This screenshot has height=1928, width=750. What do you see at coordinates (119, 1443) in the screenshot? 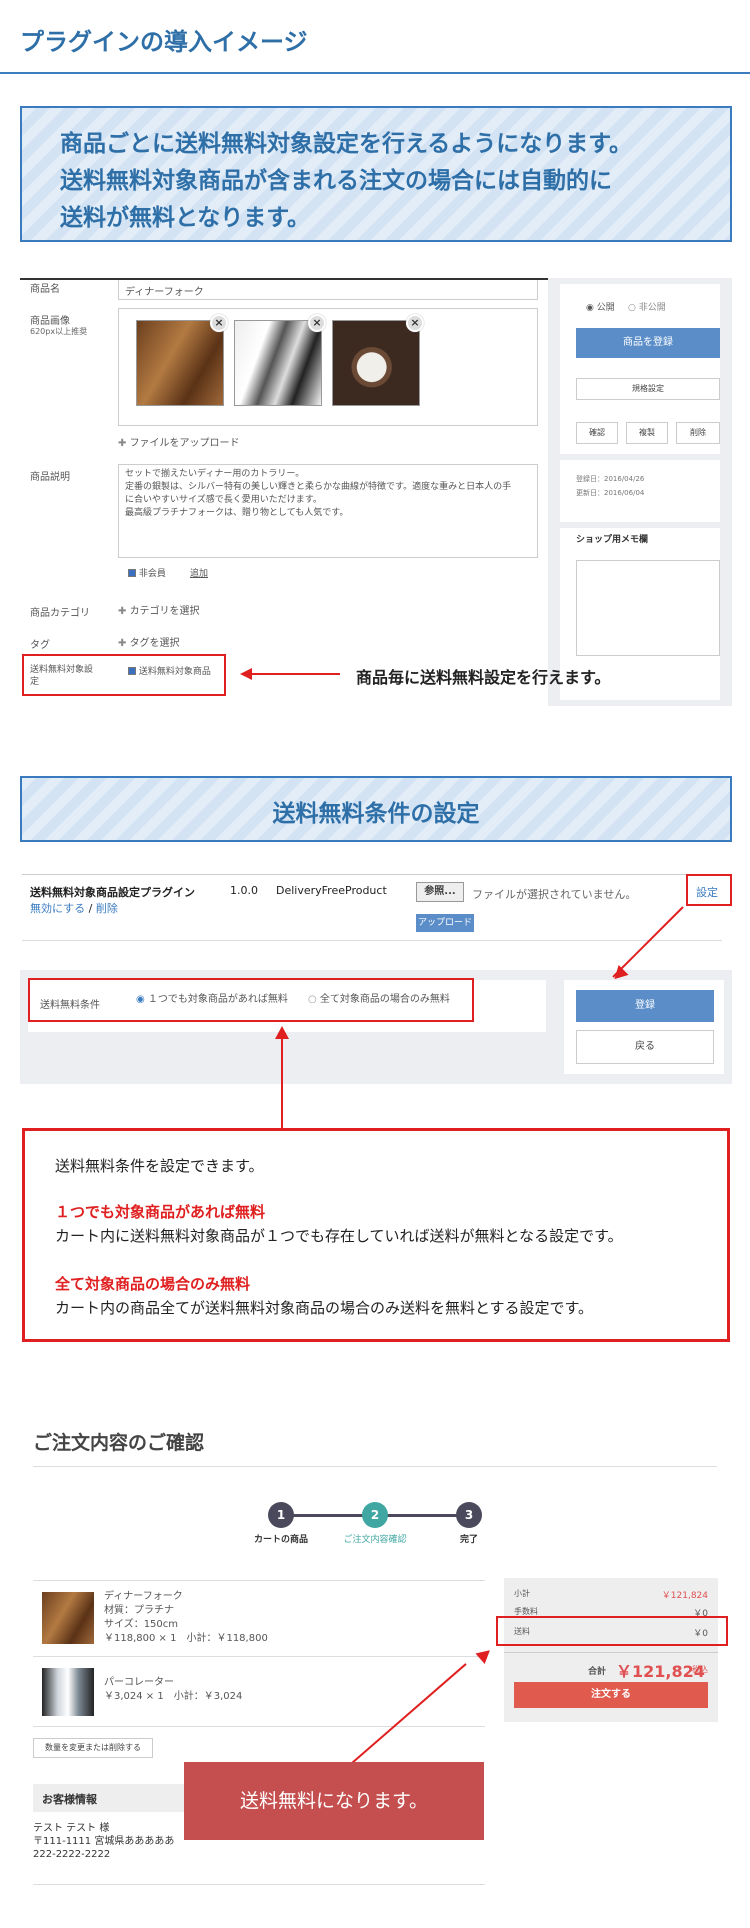
I see `confirm-title: ご注文内容のご確認` at bounding box center [119, 1443].